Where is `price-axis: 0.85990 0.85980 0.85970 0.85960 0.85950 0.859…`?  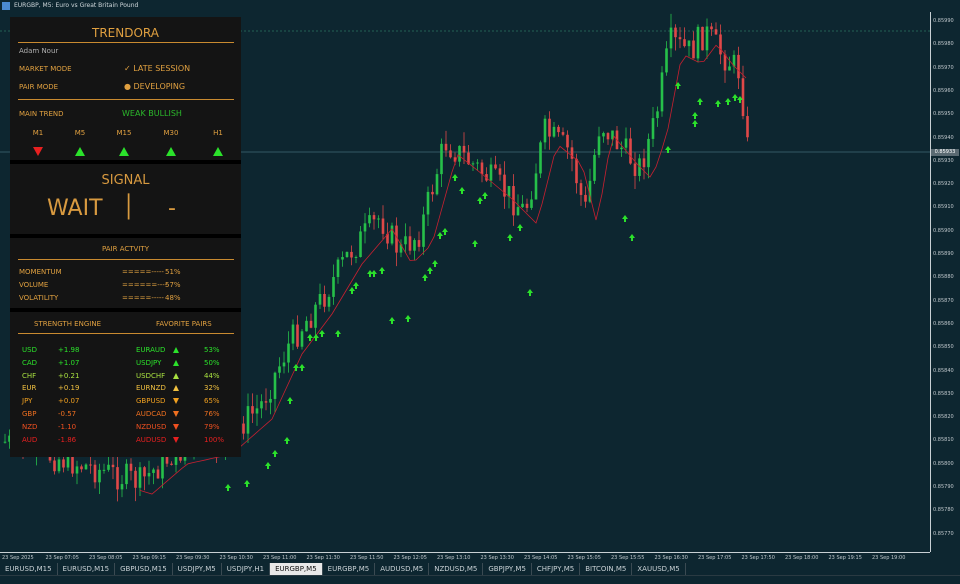 price-axis: 0.85990 0.85980 0.85970 0.85960 0.85950 0.859… is located at coordinates (945, 282).